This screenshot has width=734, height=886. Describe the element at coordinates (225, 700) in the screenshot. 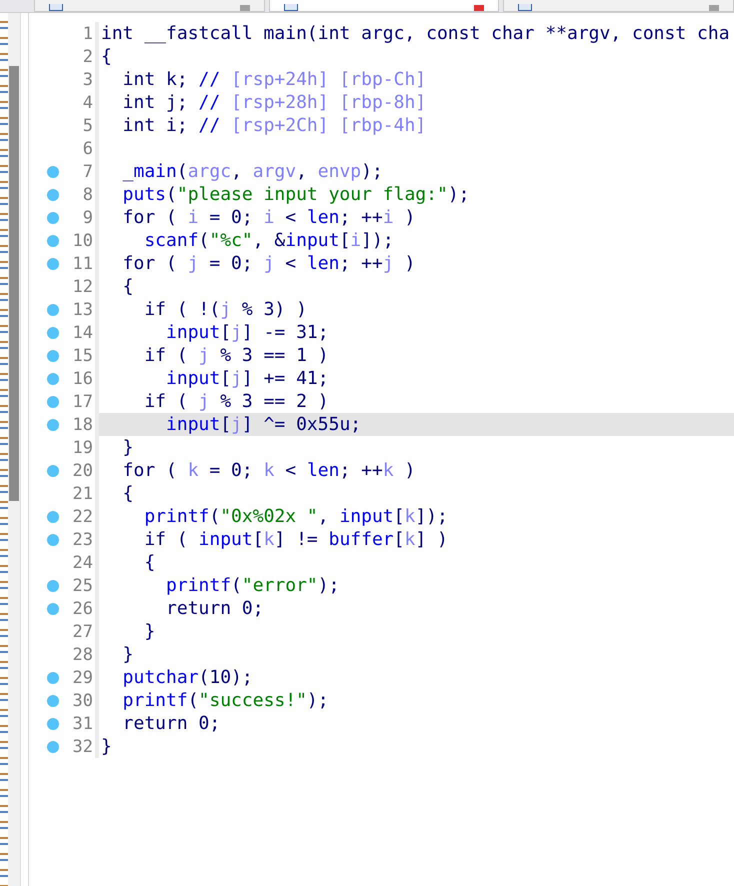

I see `code-line: printf("success!");` at that location.